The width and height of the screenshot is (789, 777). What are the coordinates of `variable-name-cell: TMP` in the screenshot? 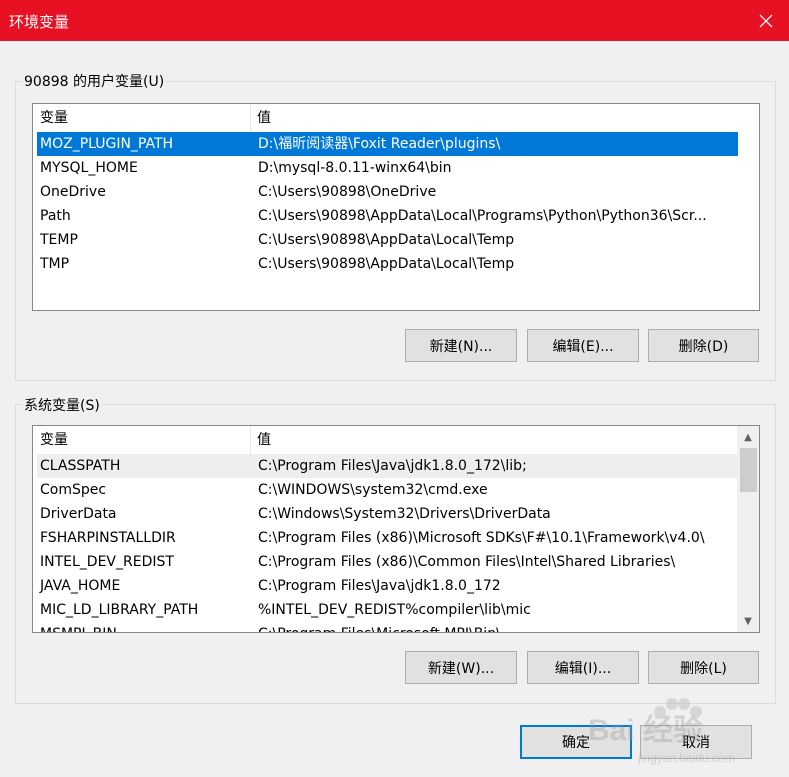 It's located at (55, 264).